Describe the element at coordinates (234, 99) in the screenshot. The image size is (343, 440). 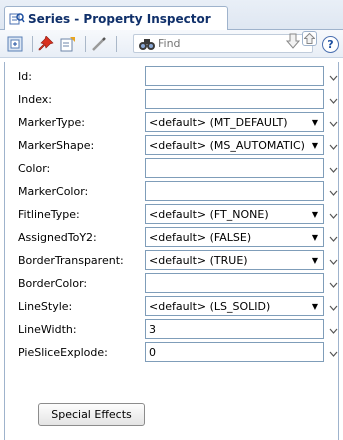
I see `index-field` at that location.